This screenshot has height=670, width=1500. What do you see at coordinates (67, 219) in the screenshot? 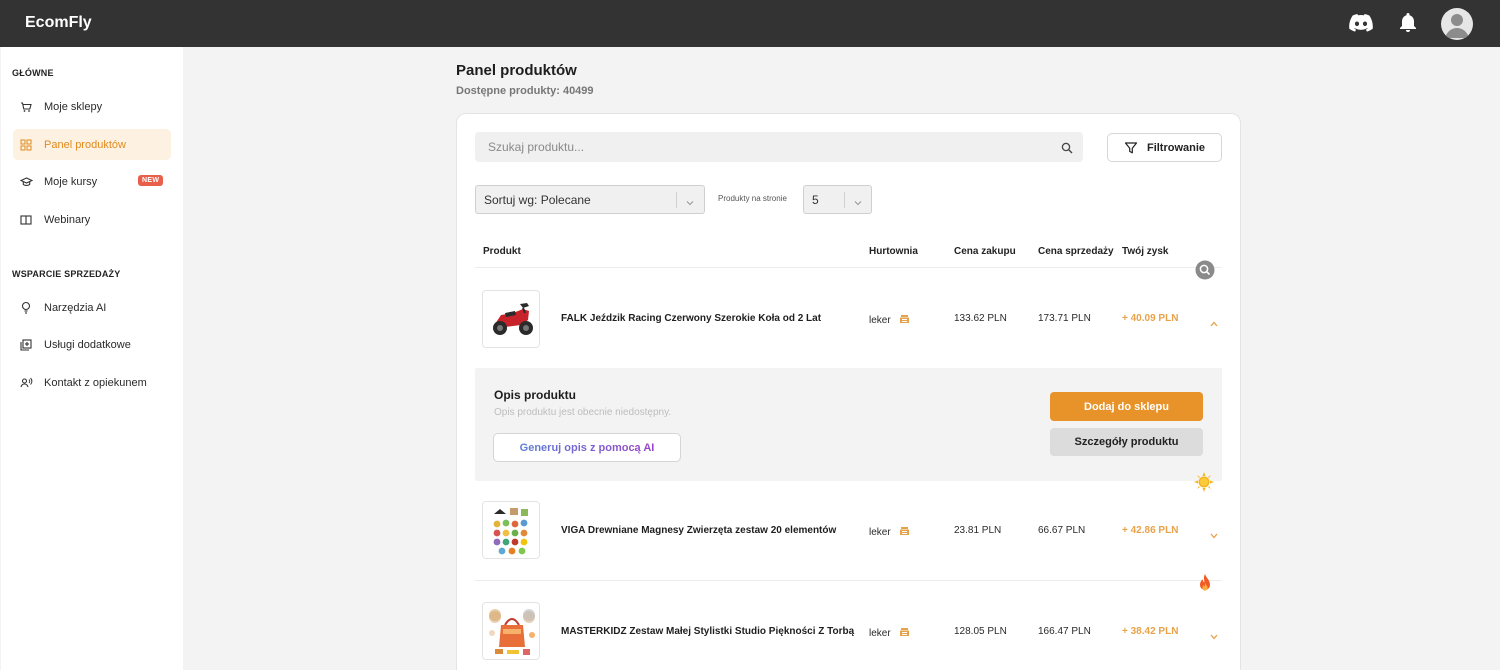
I see `sidebar-item-label: Webinary` at bounding box center [67, 219].